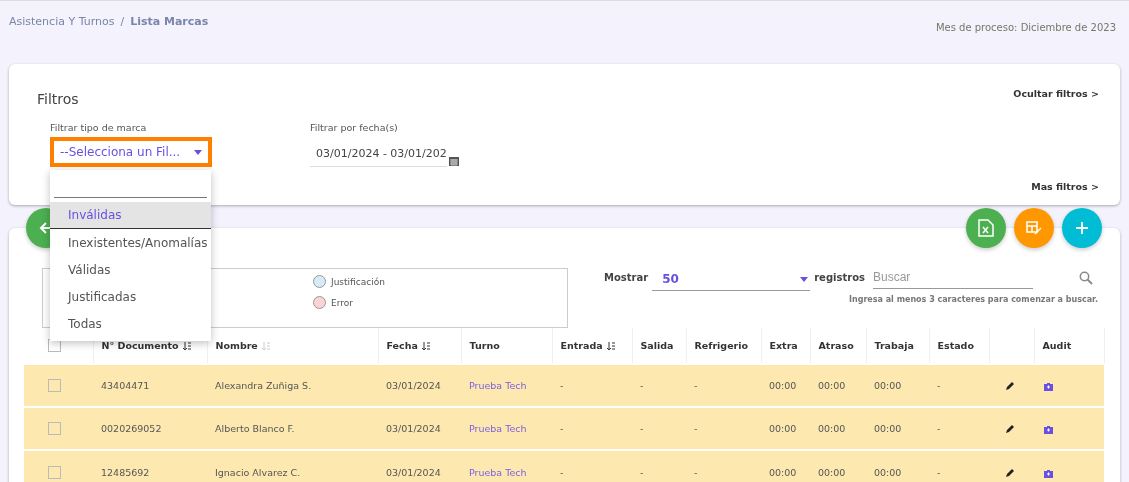 Image resolution: width=1129 pixels, height=482 pixels. I want to click on spreadsheet-file-icon, so click(986, 228).